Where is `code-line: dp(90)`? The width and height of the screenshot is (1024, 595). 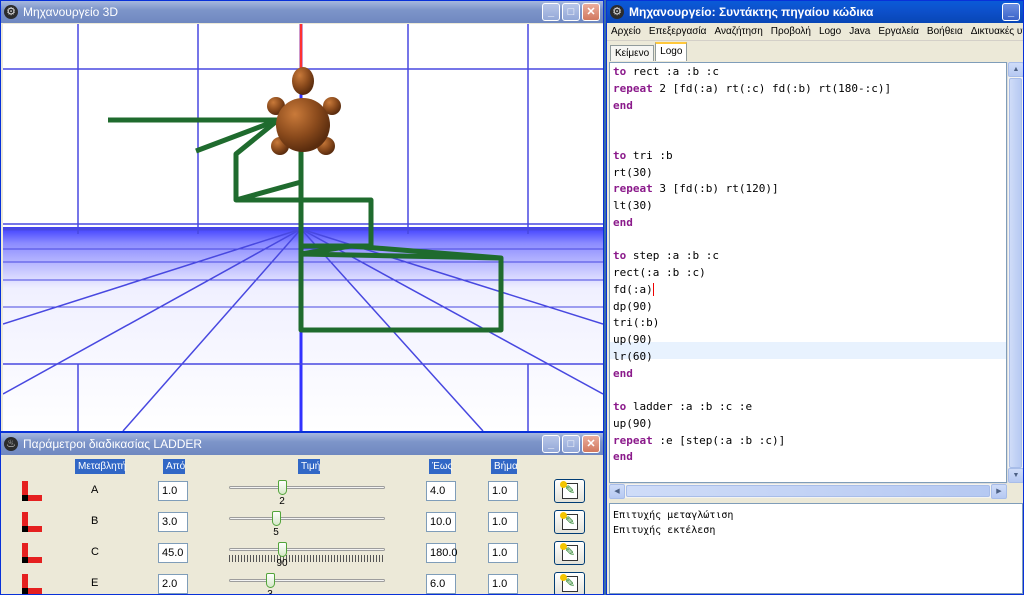
code-line: dp(90) is located at coordinates (633, 306).